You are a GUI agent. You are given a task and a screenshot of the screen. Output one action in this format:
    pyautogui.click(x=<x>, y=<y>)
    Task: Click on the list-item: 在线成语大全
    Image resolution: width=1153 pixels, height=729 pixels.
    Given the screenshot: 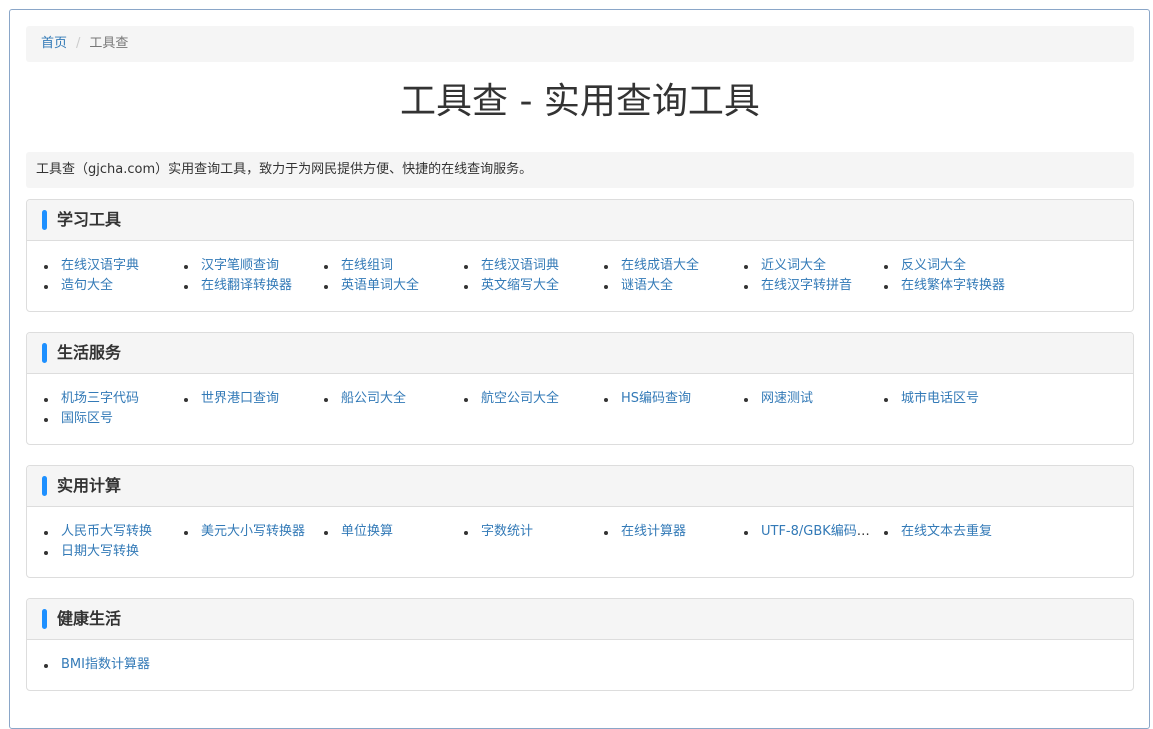 What is the action you would take?
    pyautogui.click(x=671, y=266)
    